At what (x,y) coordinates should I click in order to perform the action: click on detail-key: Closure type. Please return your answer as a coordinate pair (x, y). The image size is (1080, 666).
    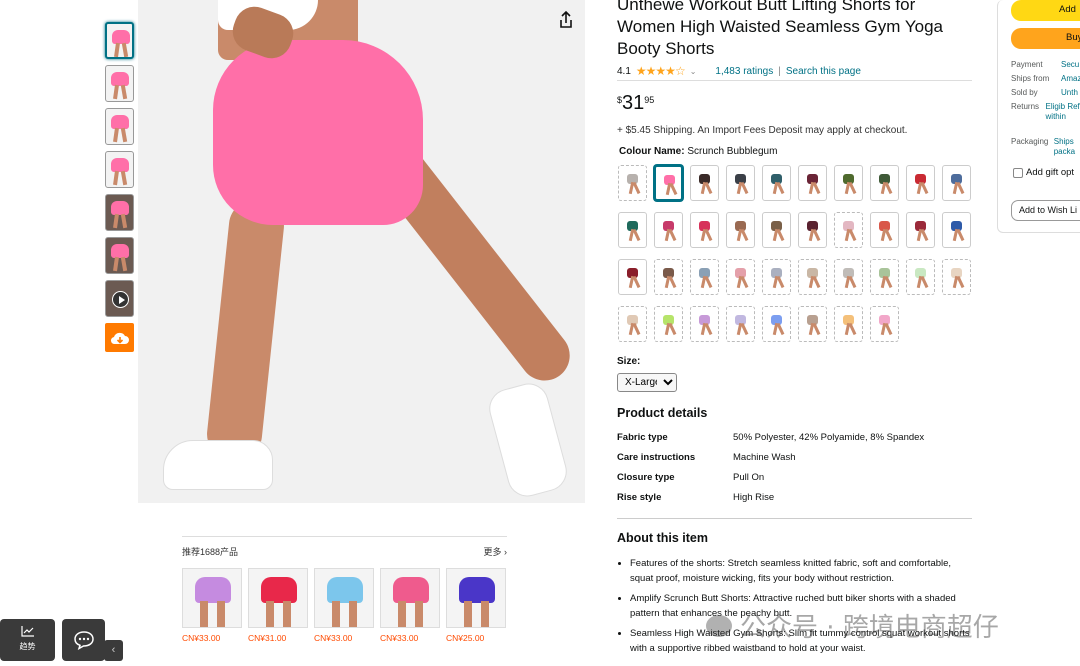
    Looking at the image, I should click on (646, 477).